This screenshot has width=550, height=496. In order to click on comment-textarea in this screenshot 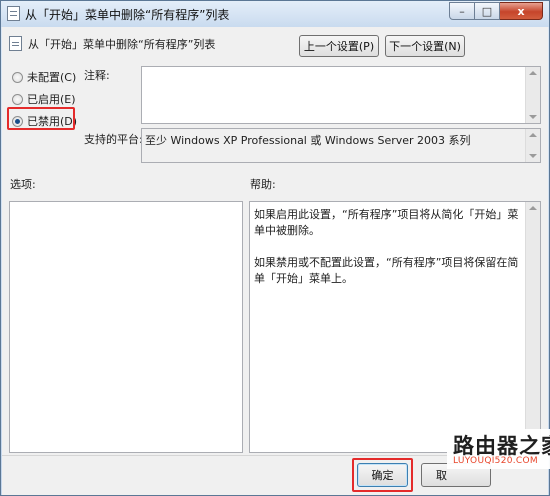, I will do `click(341, 95)`.